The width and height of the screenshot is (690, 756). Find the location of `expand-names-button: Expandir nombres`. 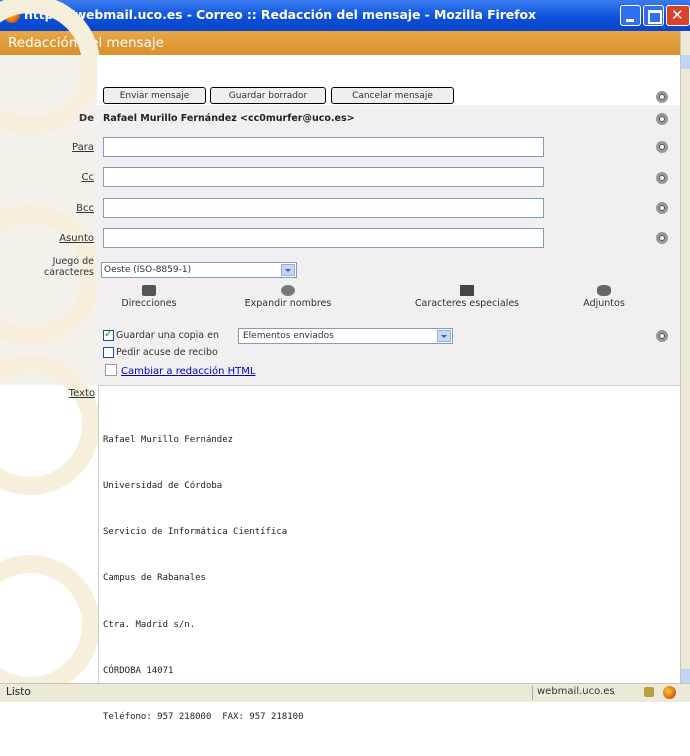

expand-names-button: Expandir nombres is located at coordinates (288, 297).